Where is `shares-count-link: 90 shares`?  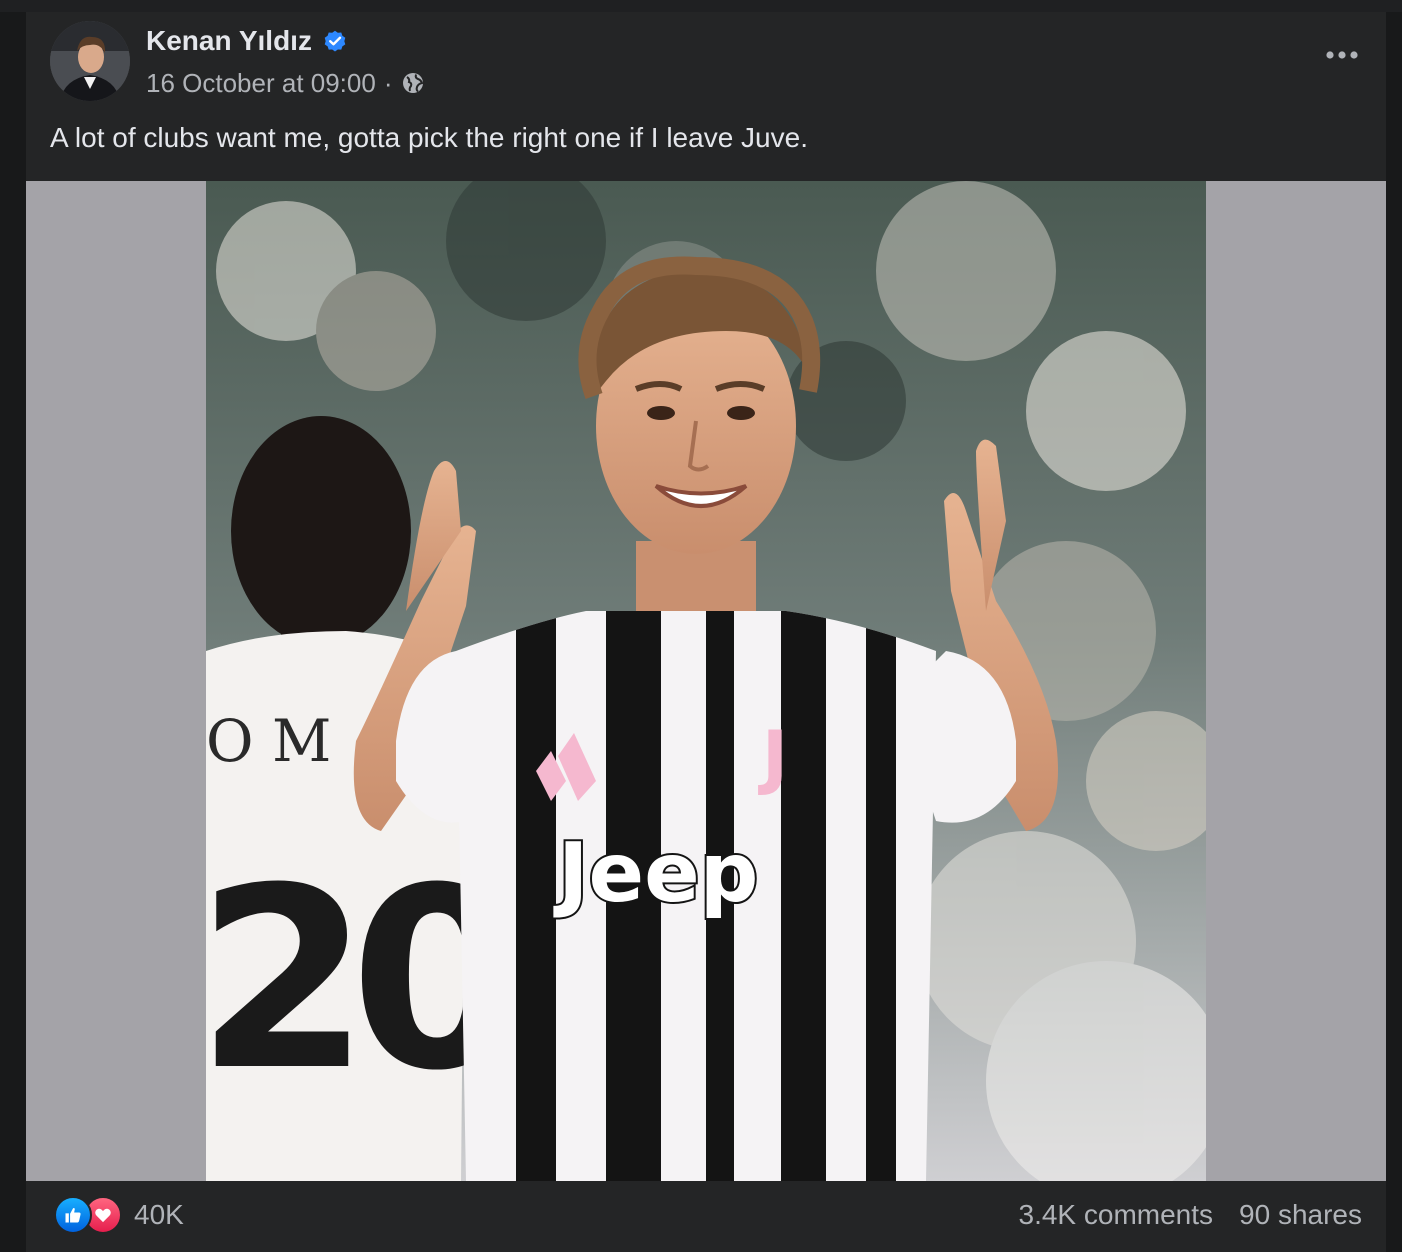 shares-count-link: 90 shares is located at coordinates (1300, 1215).